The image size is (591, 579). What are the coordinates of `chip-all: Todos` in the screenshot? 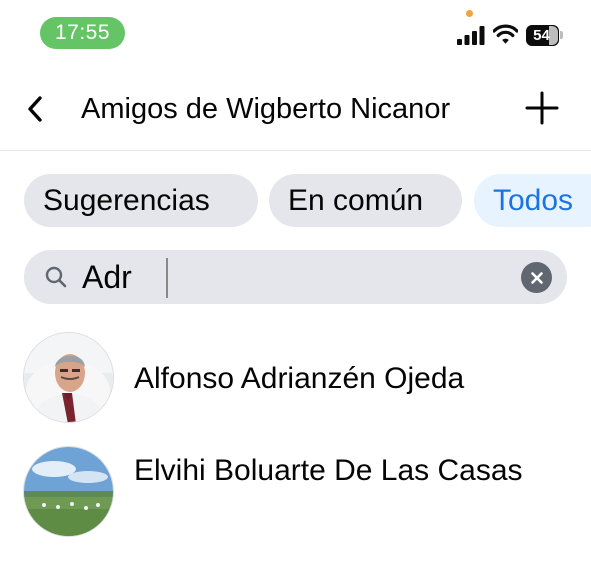 It's located at (532, 200).